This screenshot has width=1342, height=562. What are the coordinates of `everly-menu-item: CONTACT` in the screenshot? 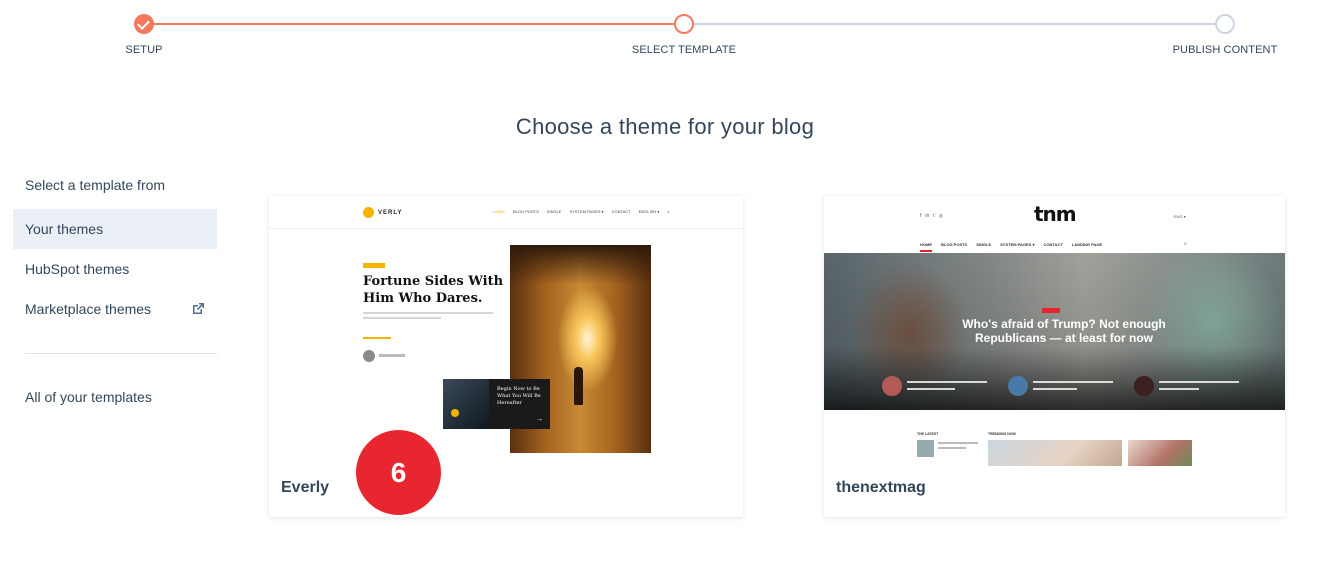 It's located at (621, 211).